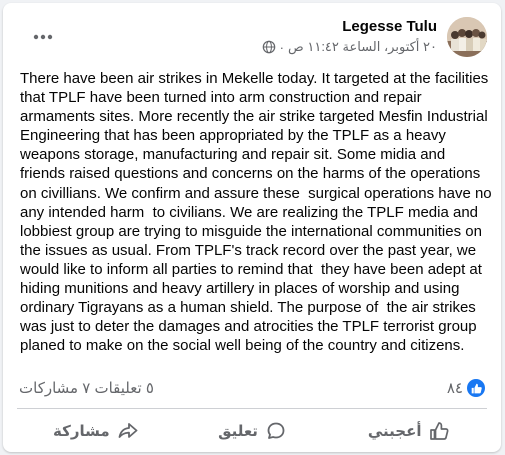  Describe the element at coordinates (252, 389) in the screenshot. I see `post-stats: ٥ تعليقات ٧ مشاركات ٨٤` at that location.